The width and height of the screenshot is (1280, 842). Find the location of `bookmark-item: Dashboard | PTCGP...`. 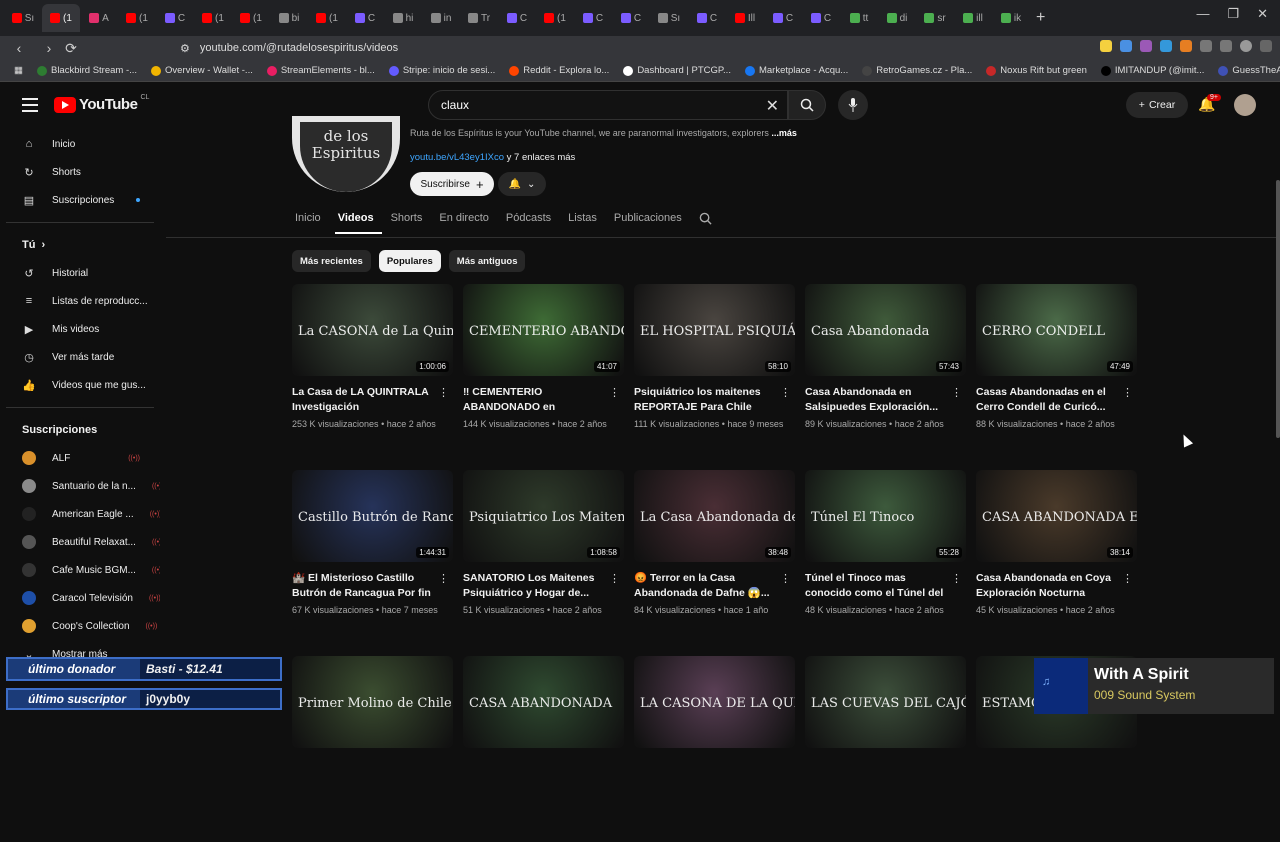

bookmark-item: Dashboard | PTCGP... is located at coordinates (677, 70).